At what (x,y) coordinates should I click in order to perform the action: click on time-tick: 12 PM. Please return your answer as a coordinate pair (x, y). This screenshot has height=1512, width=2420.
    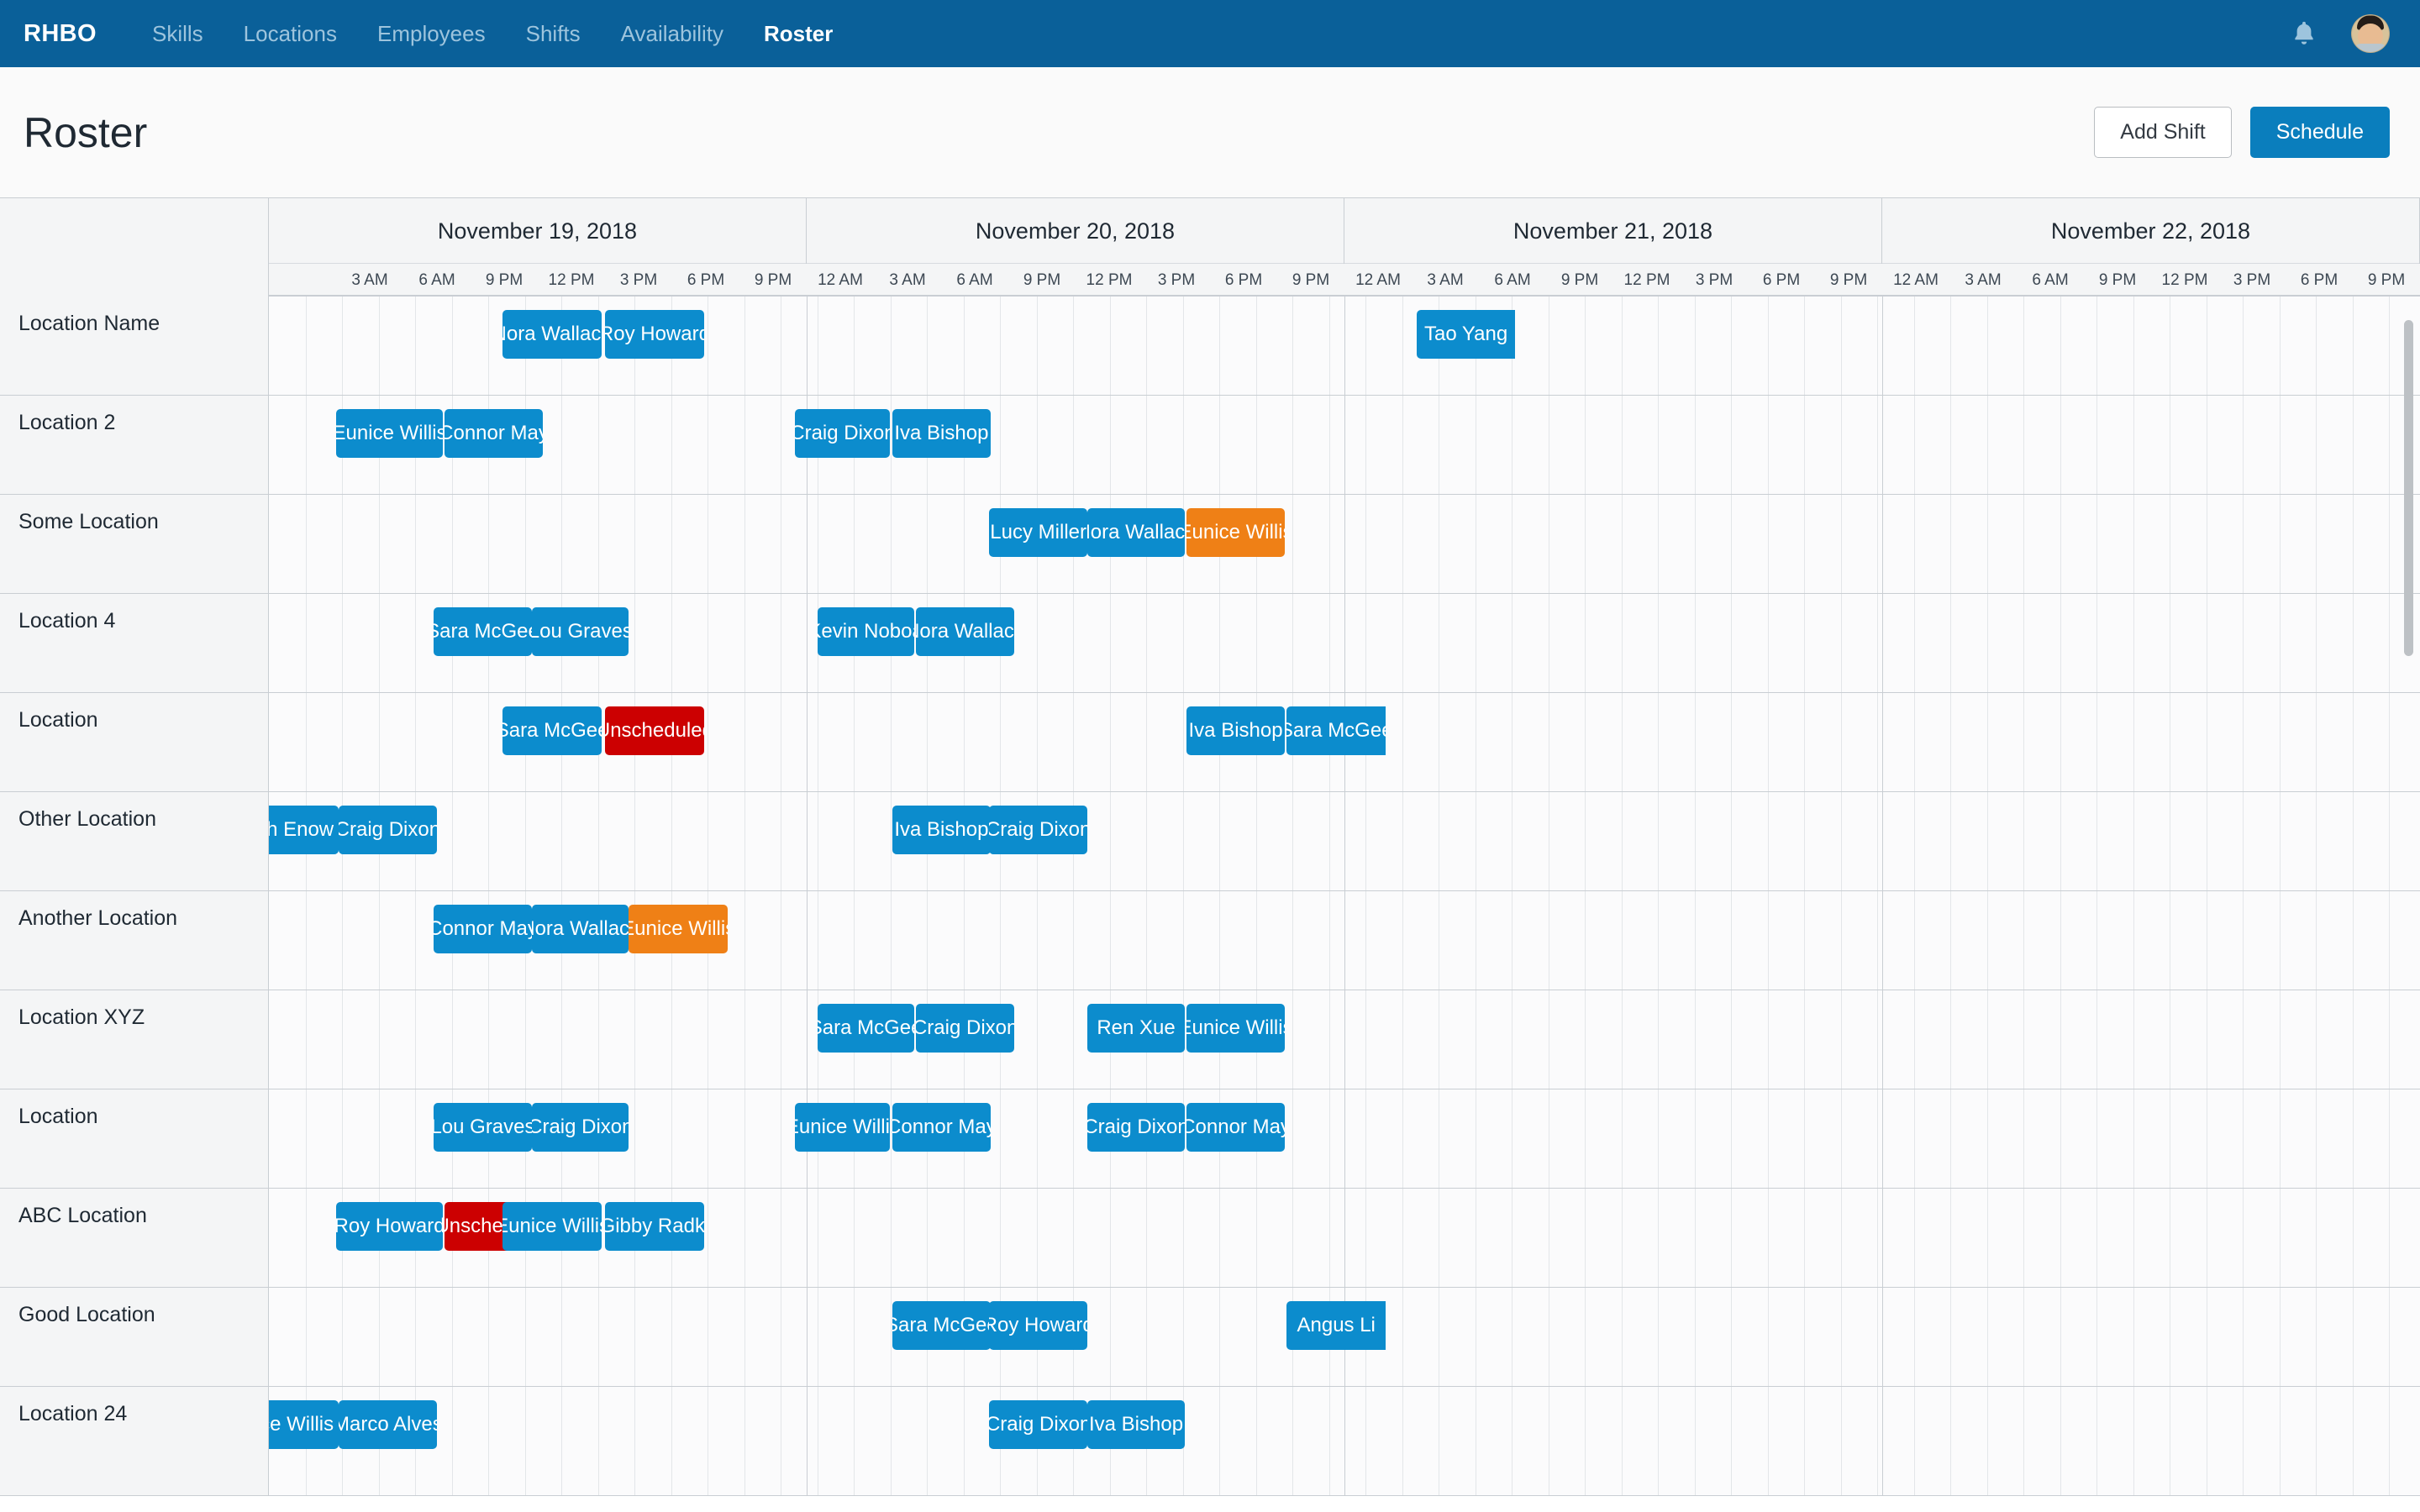
    Looking at the image, I should click on (1647, 279).